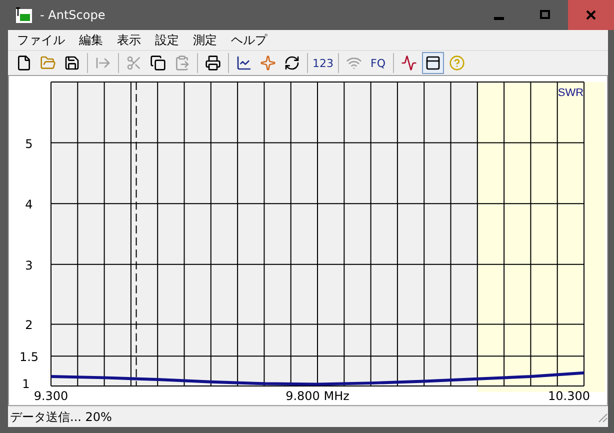 This screenshot has width=614, height=433. What do you see at coordinates (571, 92) in the screenshot?
I see `series-label: SWR` at bounding box center [571, 92].